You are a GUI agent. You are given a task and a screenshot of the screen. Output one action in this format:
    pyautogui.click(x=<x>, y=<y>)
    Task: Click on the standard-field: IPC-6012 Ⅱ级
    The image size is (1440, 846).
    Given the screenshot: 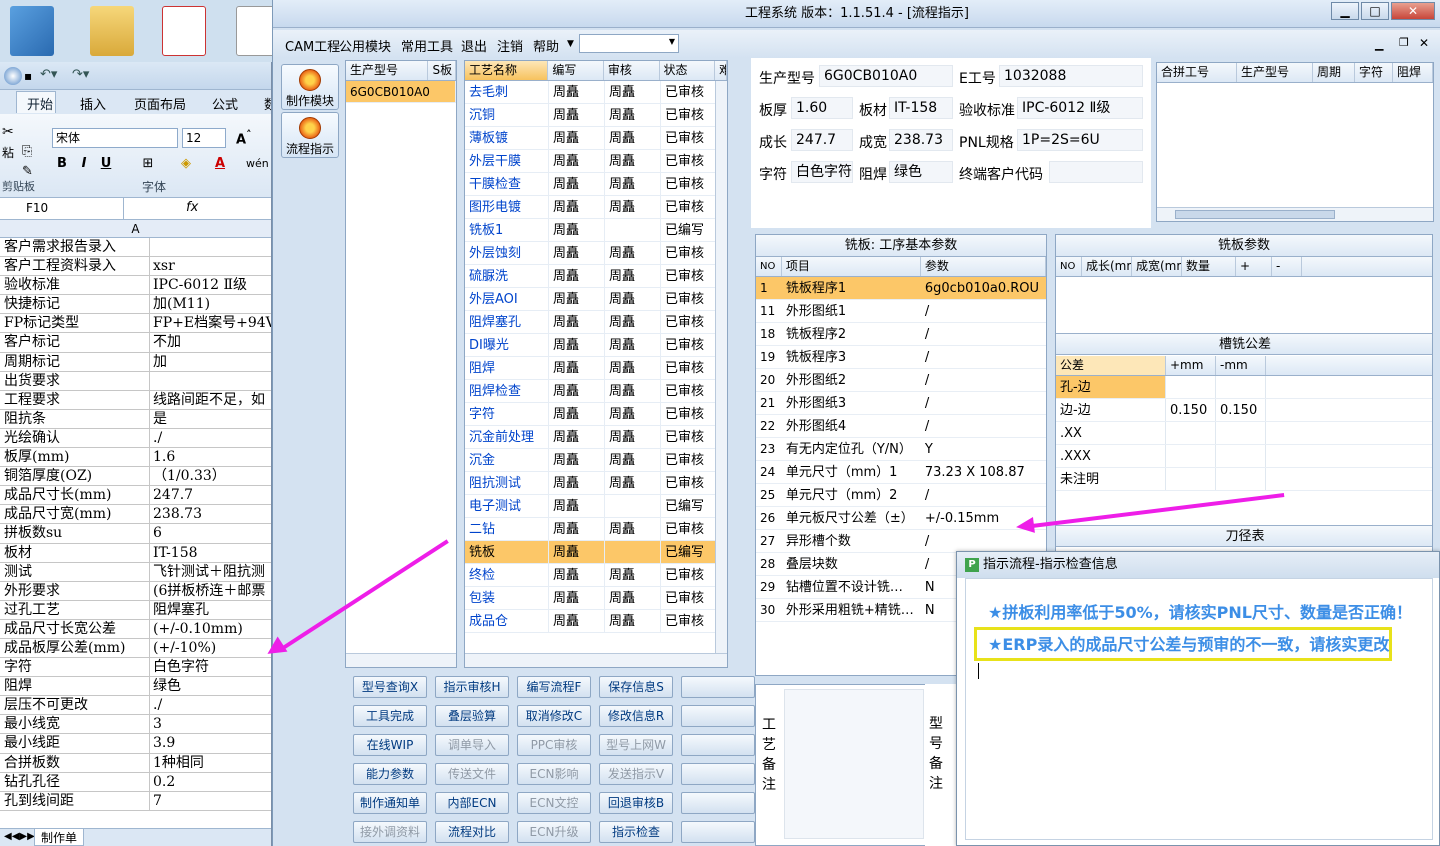 What is the action you would take?
    pyautogui.click(x=1080, y=108)
    